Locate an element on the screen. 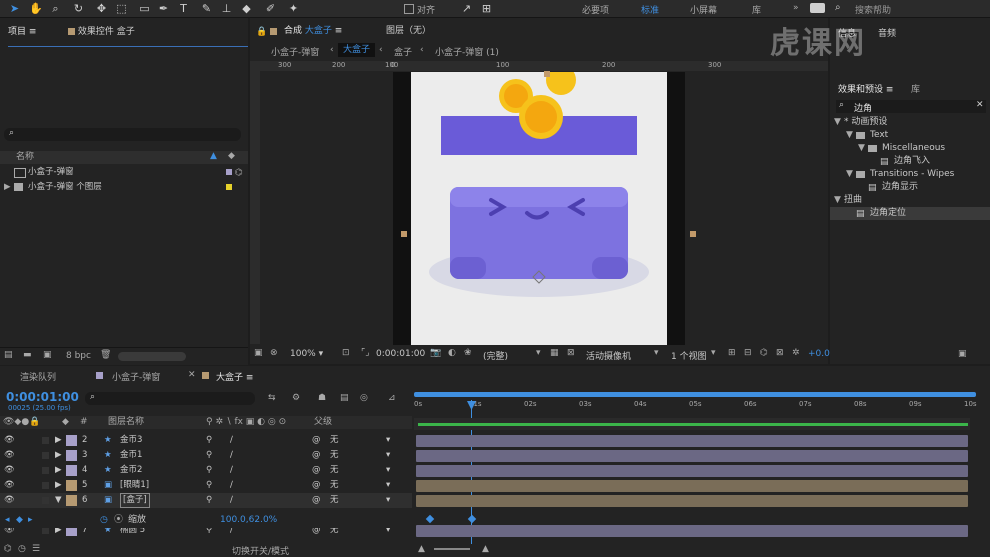  project-tab: 项目 ≡ is located at coordinates (22, 32).